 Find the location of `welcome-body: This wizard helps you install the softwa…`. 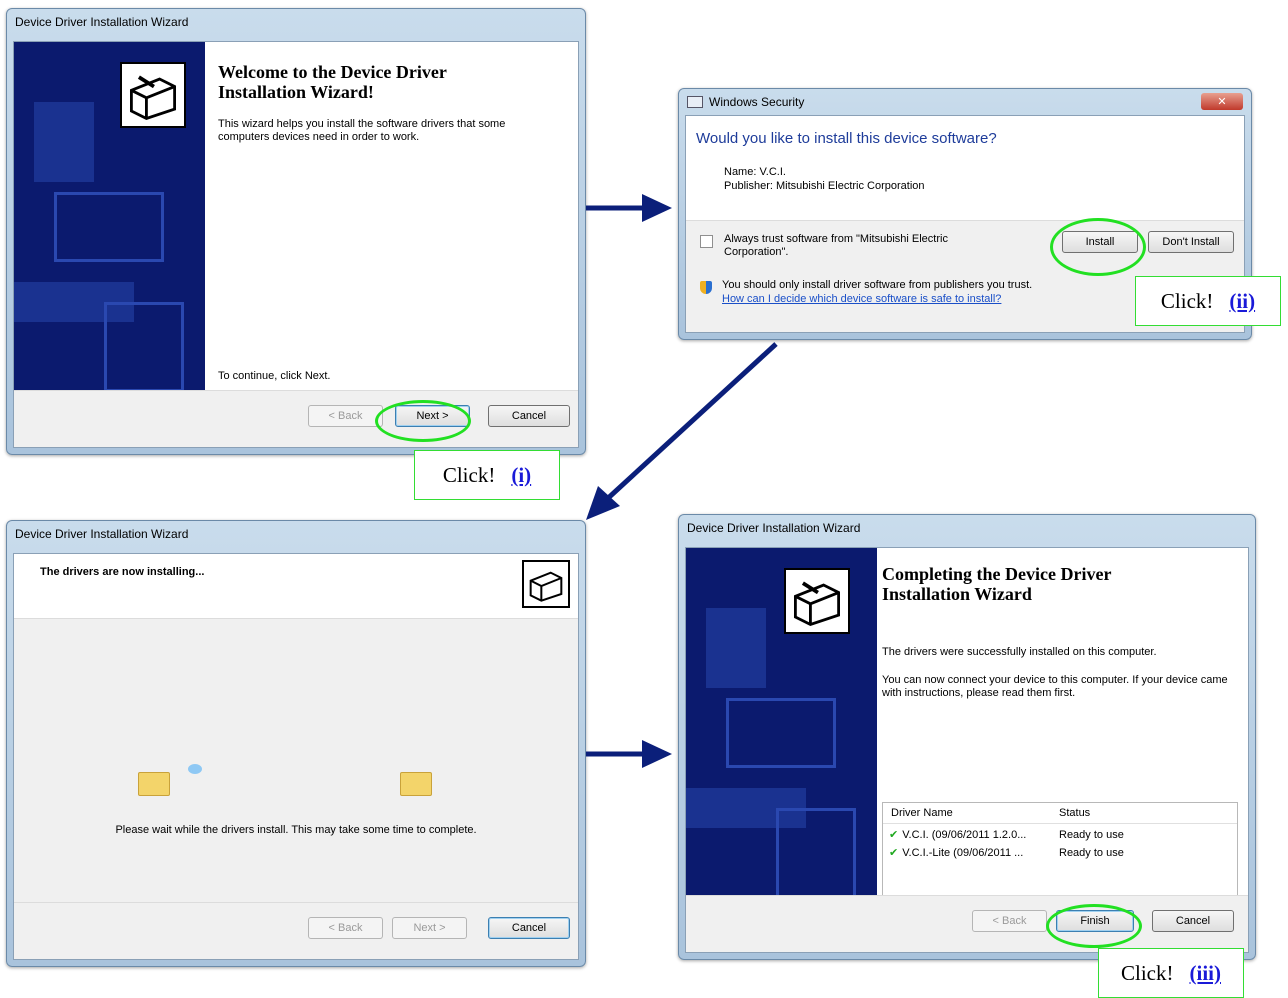

welcome-body: This wizard helps you install the softwa… is located at coordinates (362, 130).